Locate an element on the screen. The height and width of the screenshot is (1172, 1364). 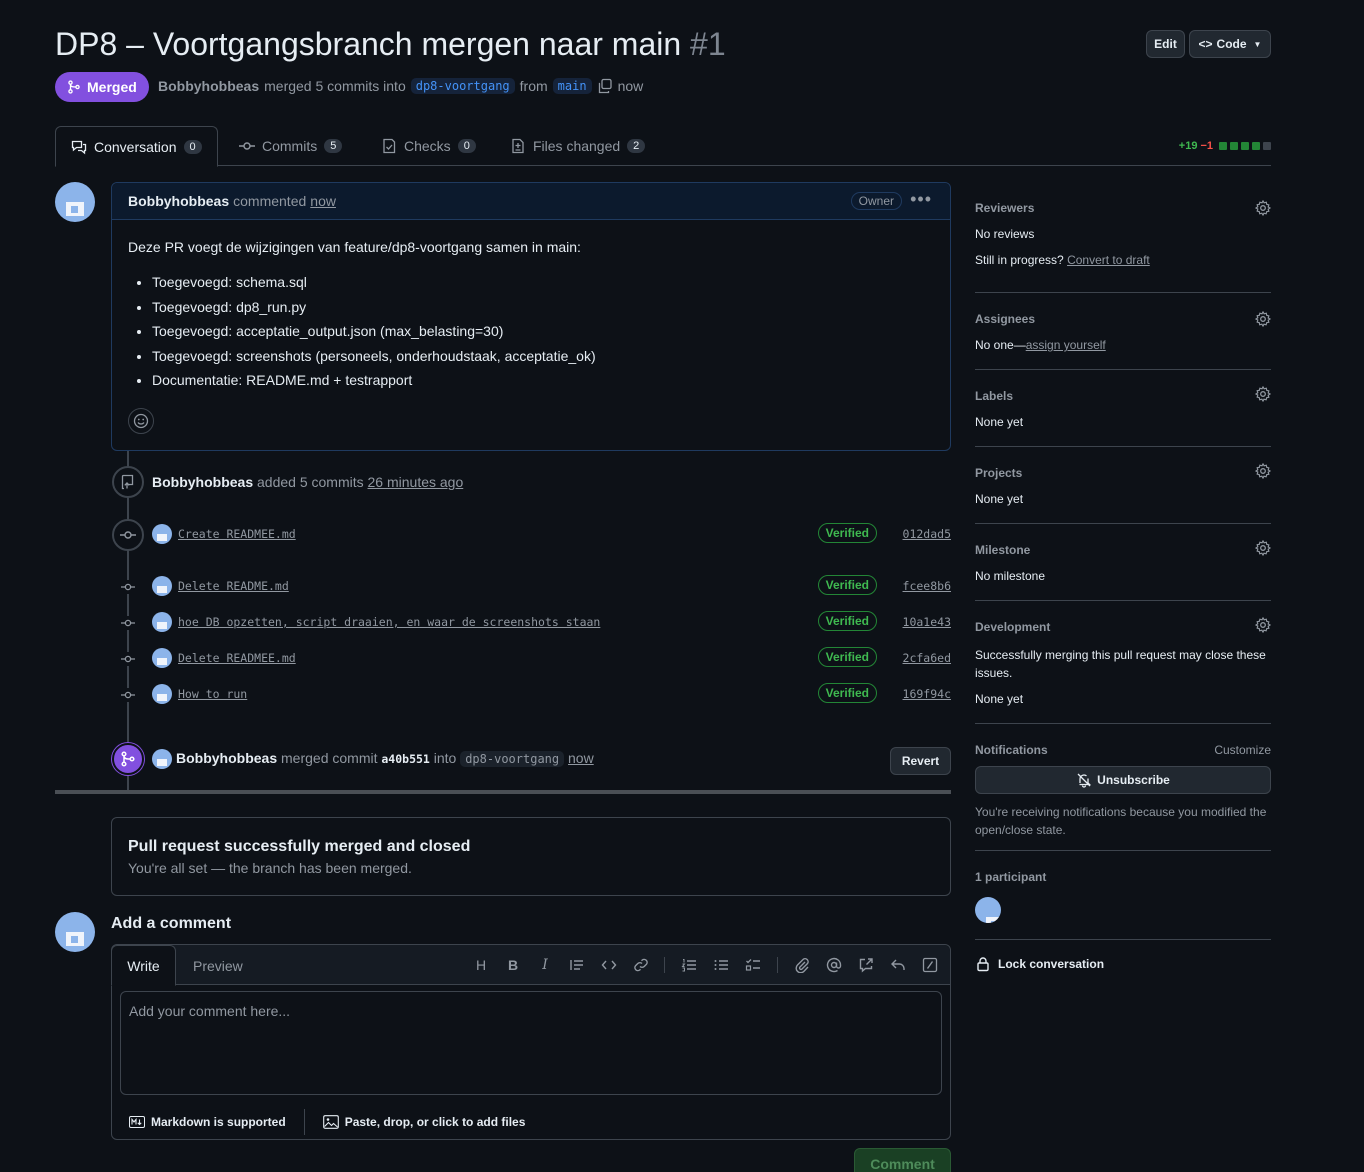
markdown-supported-link: Markdown is supported is located at coordinates (218, 1122).